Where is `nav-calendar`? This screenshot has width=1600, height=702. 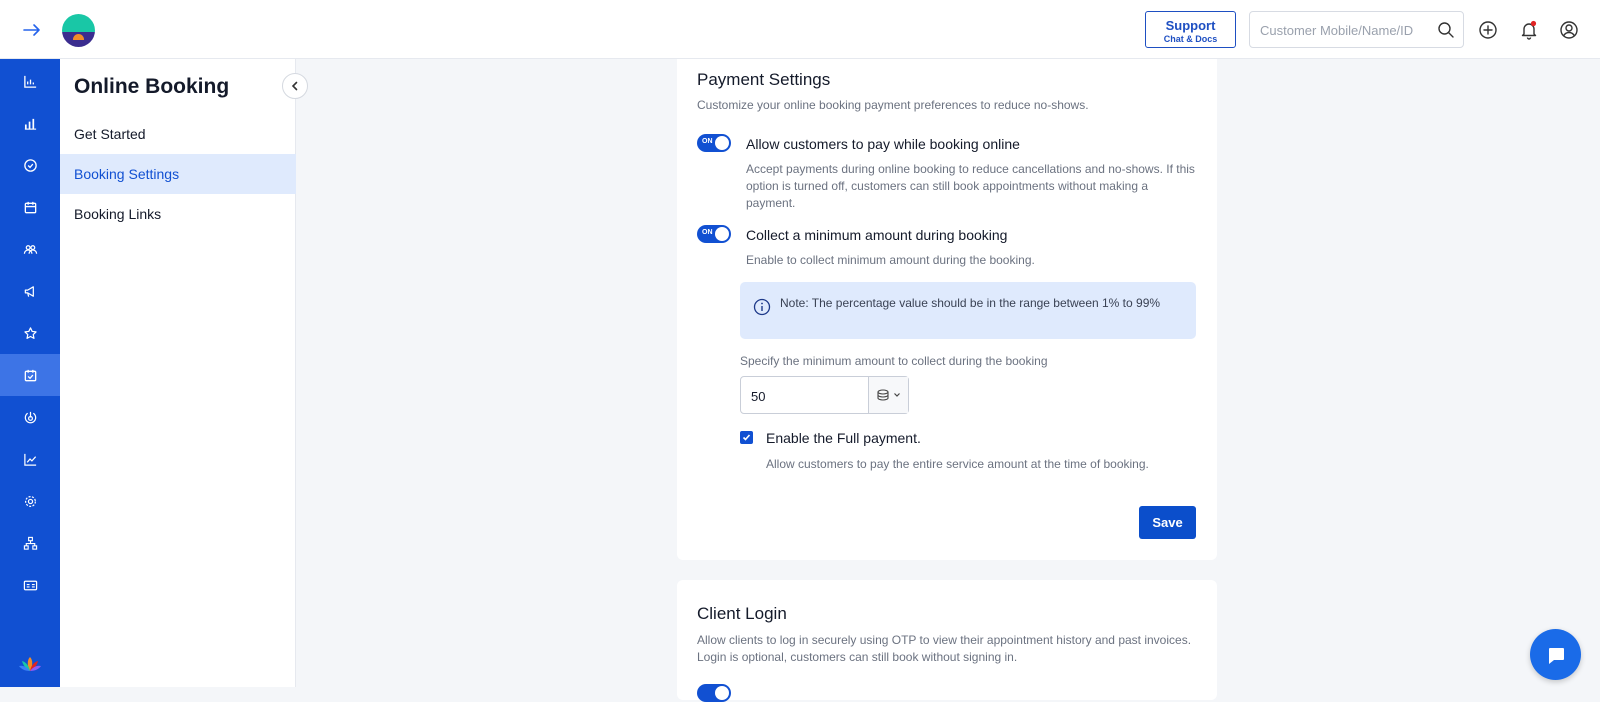
nav-calendar is located at coordinates (30, 207).